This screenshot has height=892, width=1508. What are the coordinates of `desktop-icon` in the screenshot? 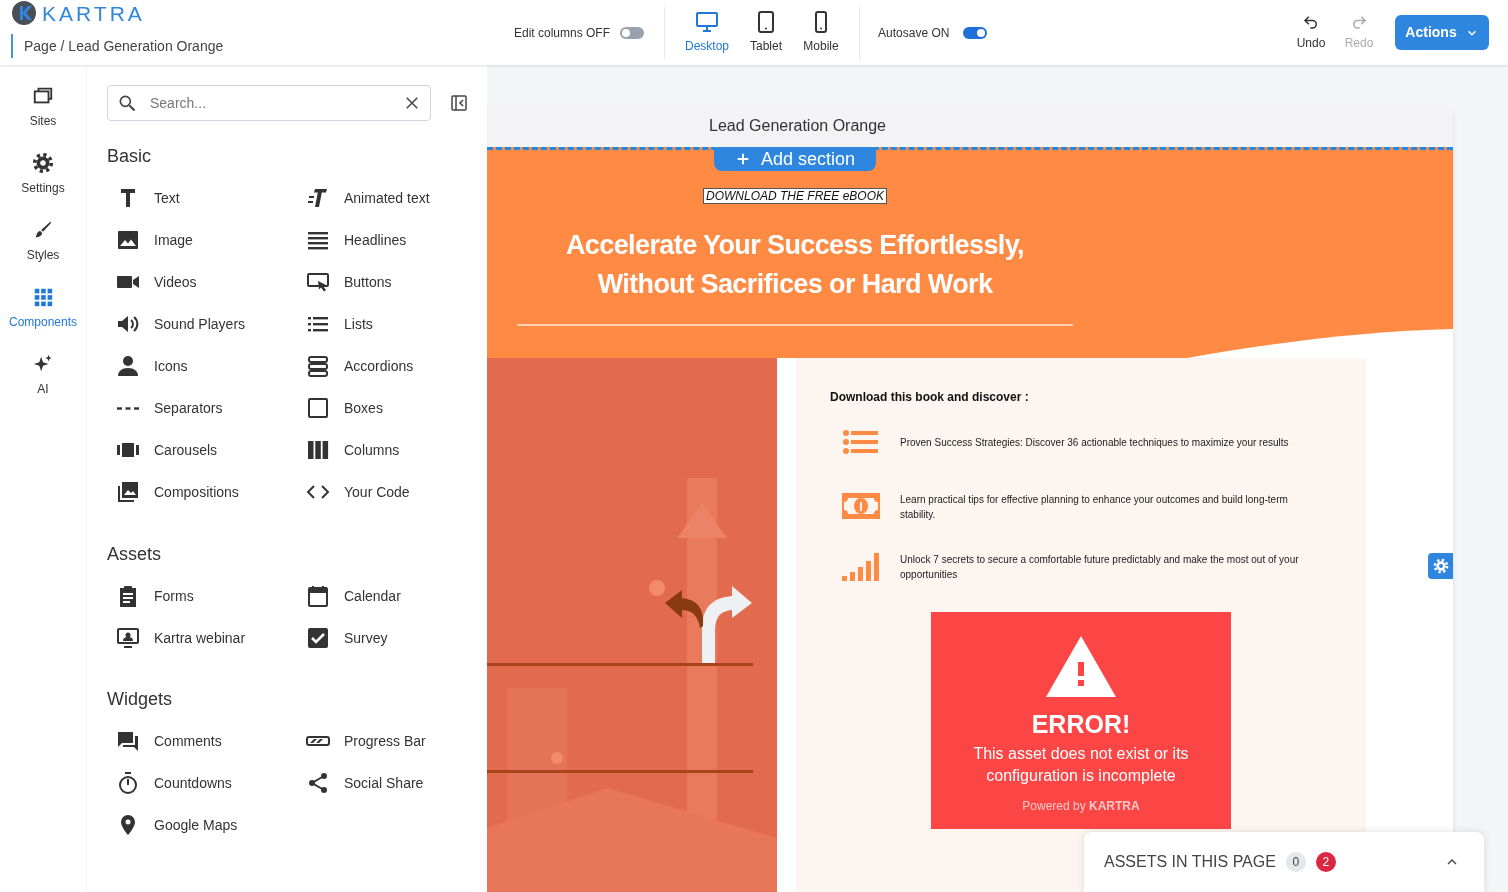 It's located at (707, 22).